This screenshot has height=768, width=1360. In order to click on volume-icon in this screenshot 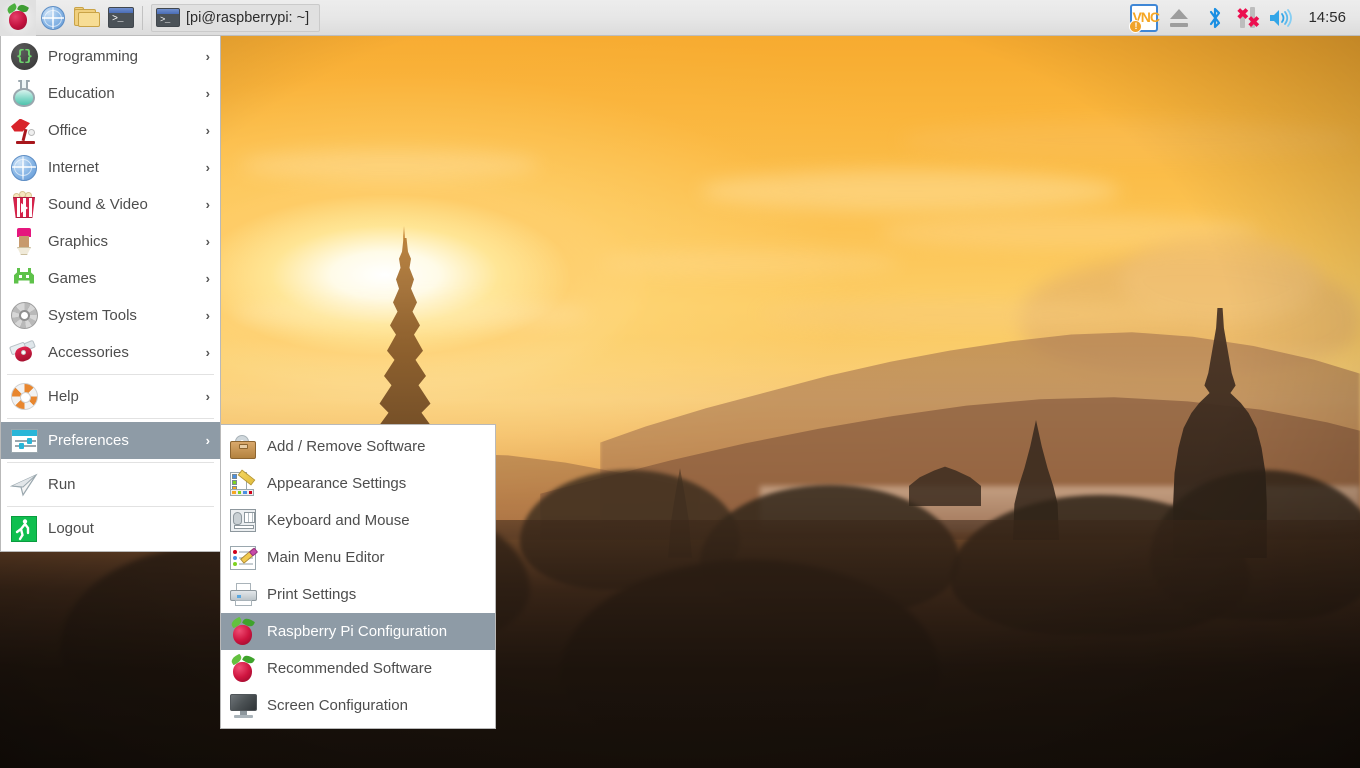, I will do `click(1281, 18)`.